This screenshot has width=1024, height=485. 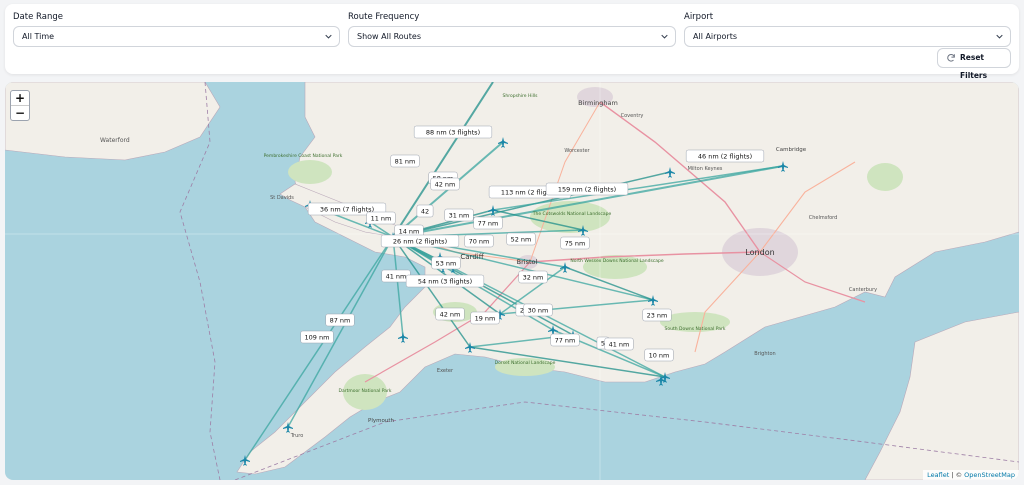 I want to click on route-distance-label: 109 nm, so click(x=317, y=337).